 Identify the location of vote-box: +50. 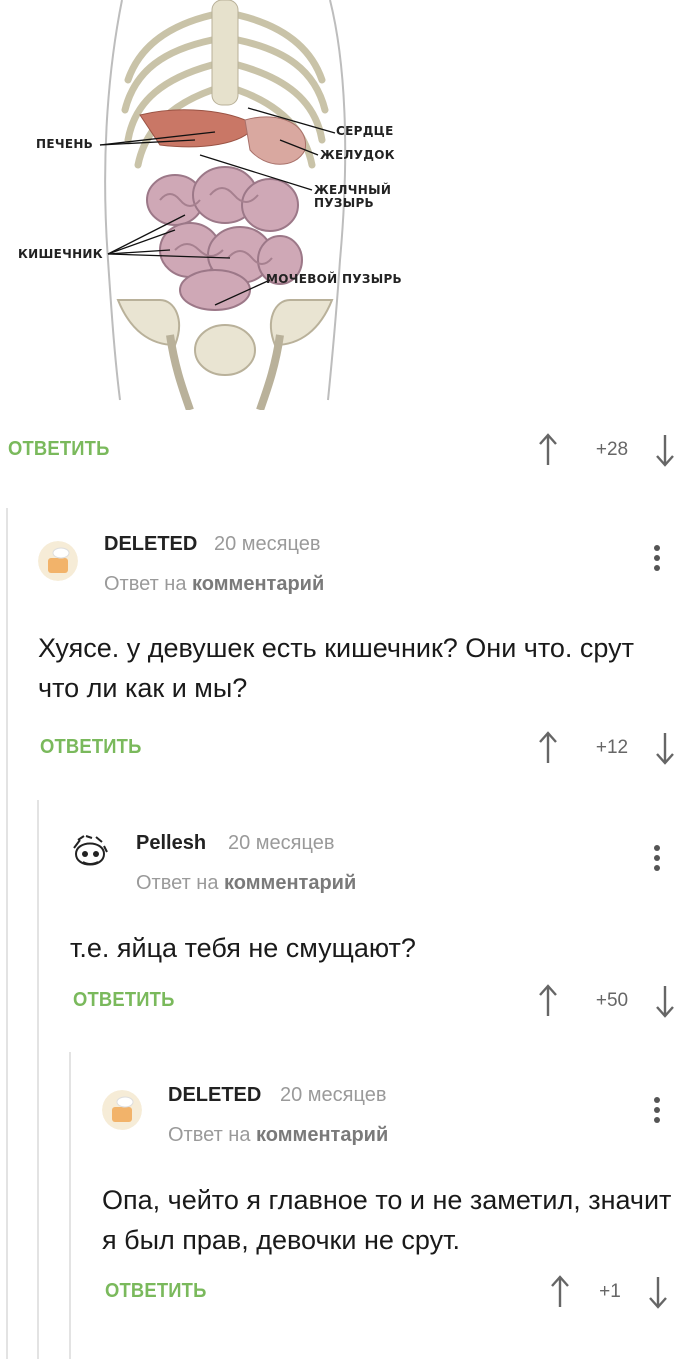
(618, 1001).